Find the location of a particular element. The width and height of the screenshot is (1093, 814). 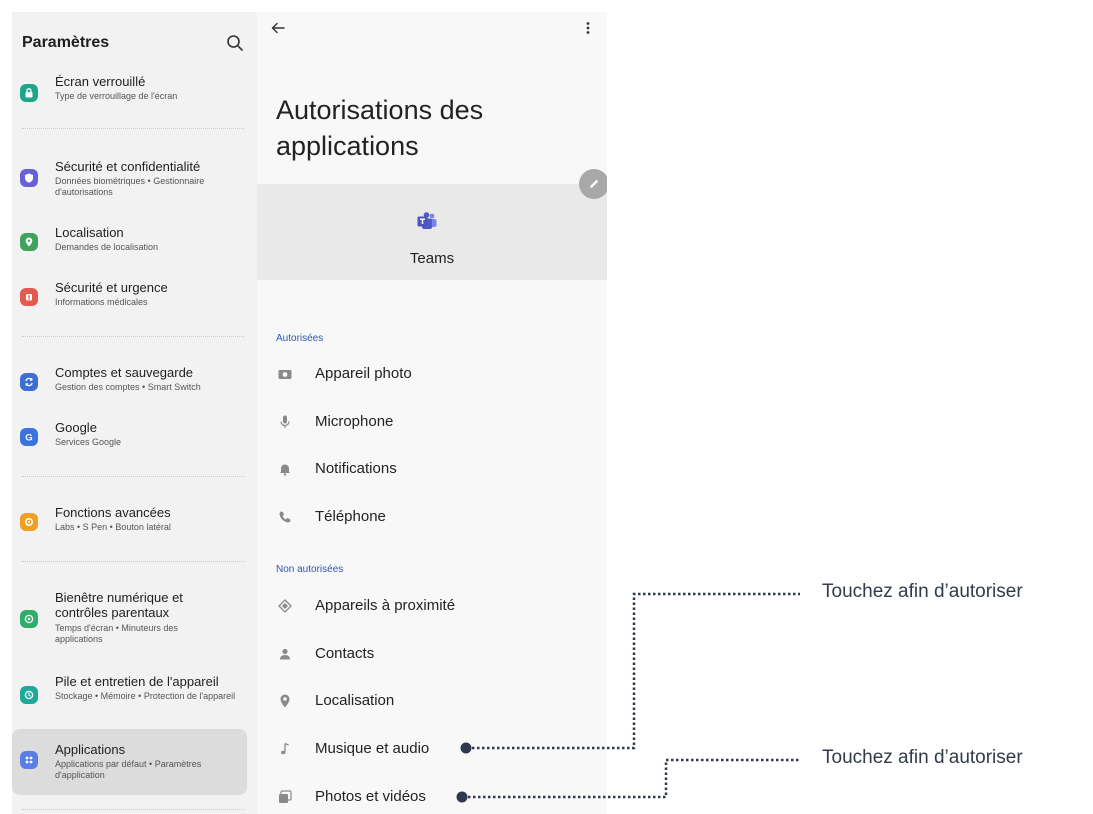

permission-nearby-devices: Appareils à proximité is located at coordinates (432, 607).